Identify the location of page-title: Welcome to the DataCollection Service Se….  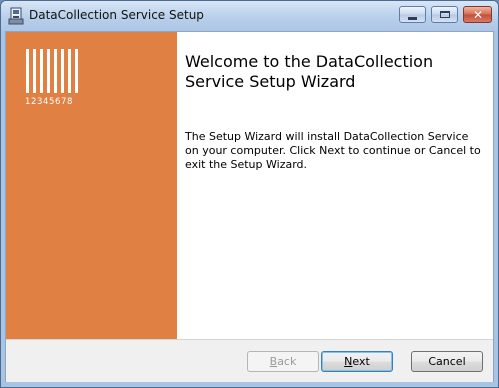
(309, 71).